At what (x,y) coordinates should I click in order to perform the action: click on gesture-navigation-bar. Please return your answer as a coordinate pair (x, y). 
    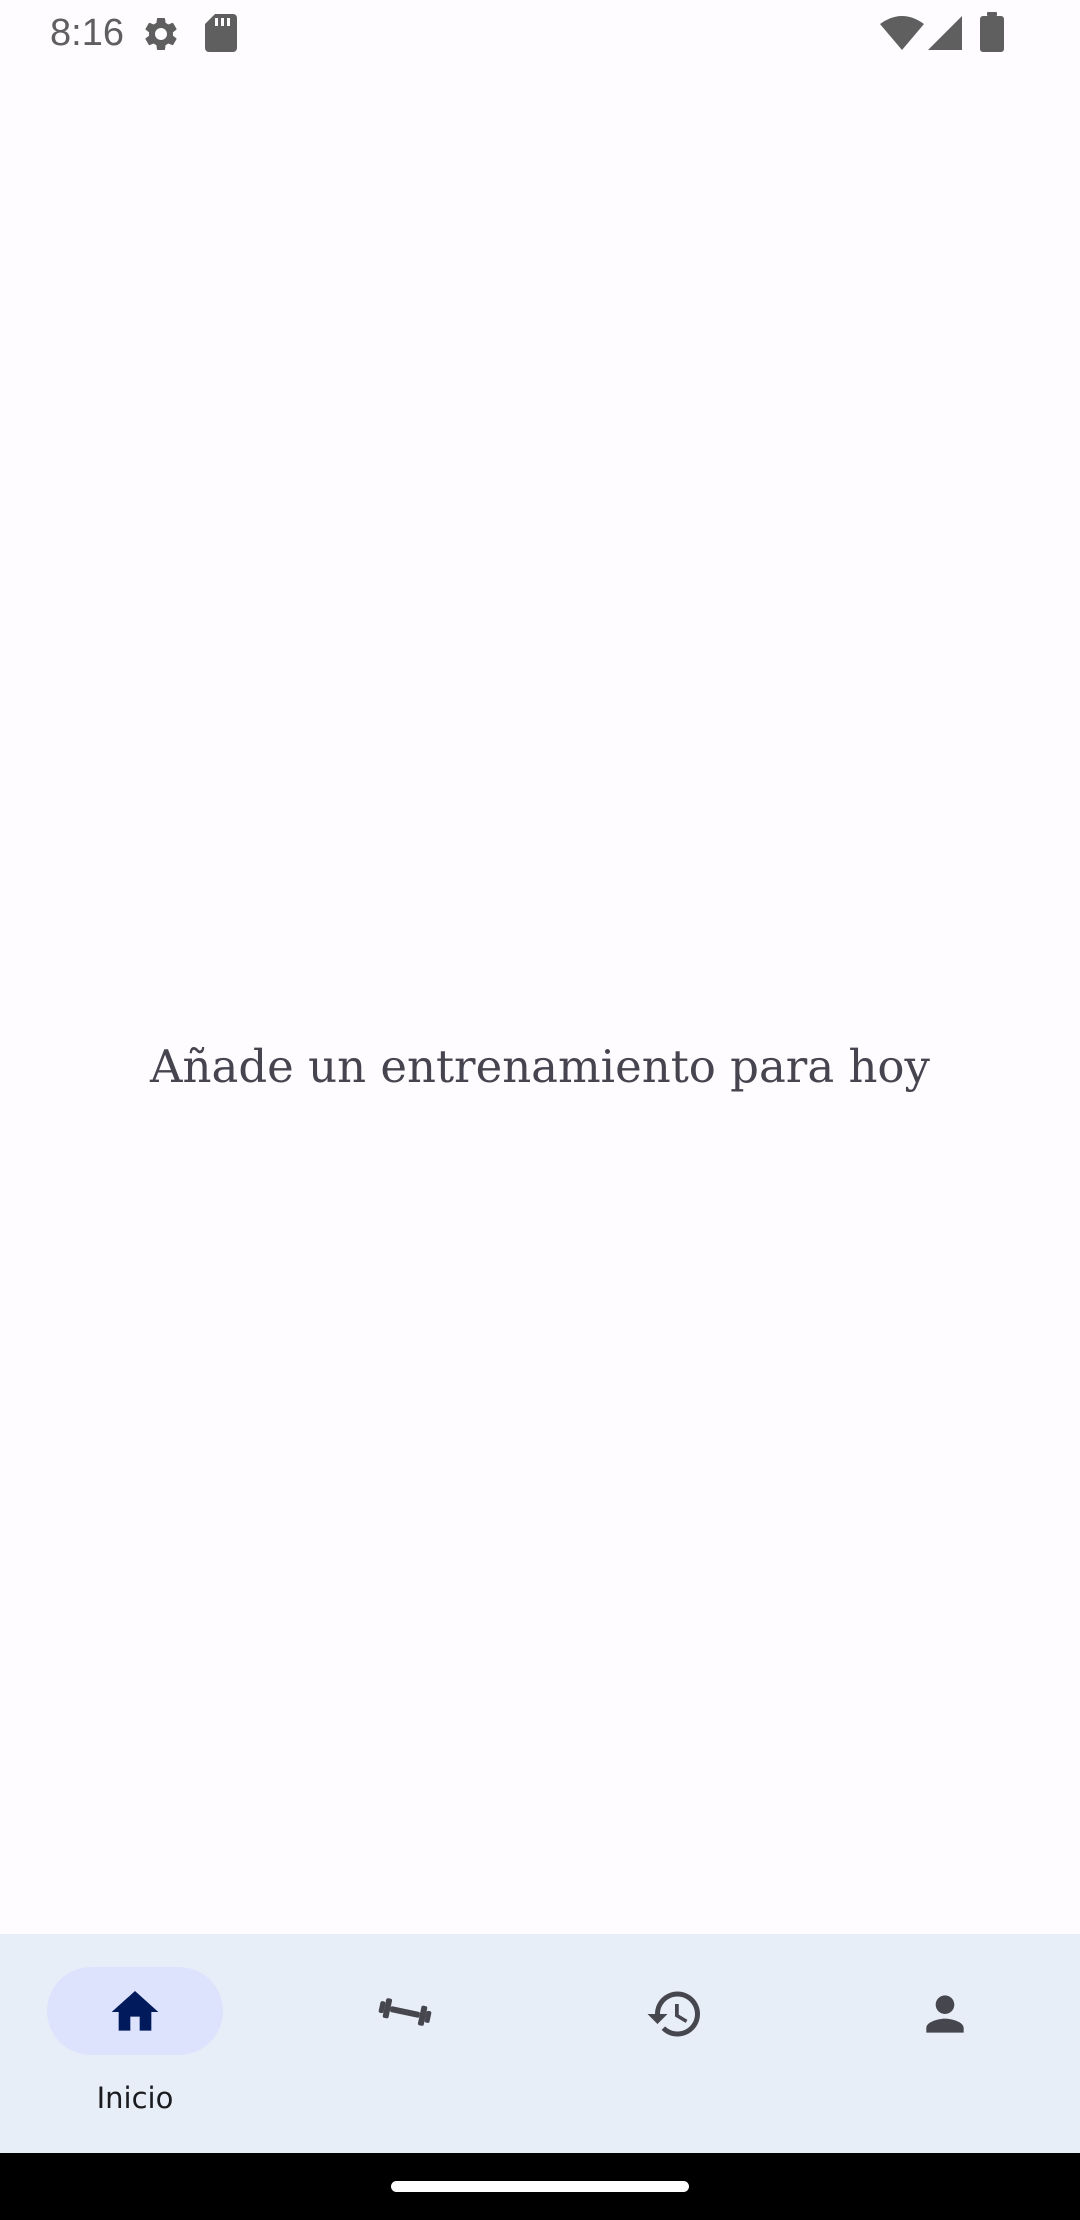
    Looking at the image, I should click on (540, 2186).